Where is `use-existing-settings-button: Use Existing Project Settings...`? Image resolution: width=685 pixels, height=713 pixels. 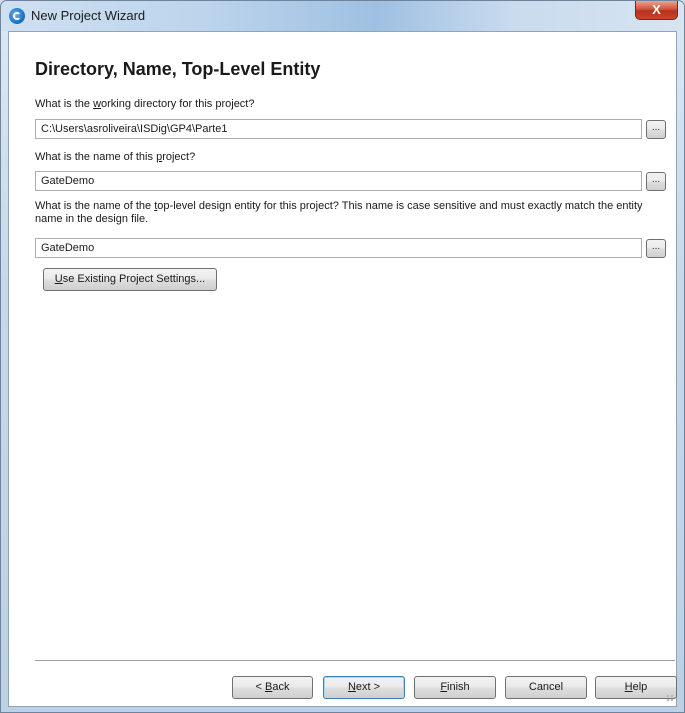
use-existing-settings-button: Use Existing Project Settings... is located at coordinates (130, 279).